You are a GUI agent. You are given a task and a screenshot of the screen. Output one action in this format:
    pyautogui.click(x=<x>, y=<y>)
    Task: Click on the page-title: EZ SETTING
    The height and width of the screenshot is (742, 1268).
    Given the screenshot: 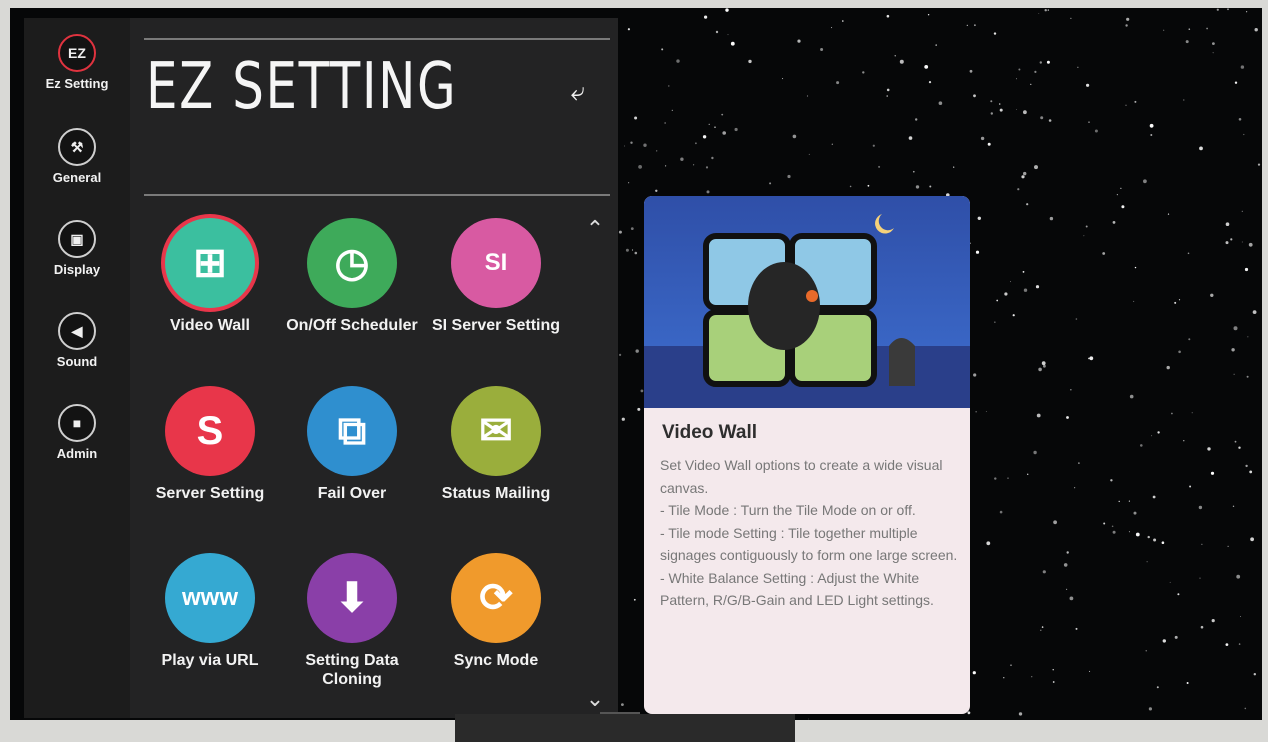 What is the action you would take?
    pyautogui.click(x=302, y=87)
    